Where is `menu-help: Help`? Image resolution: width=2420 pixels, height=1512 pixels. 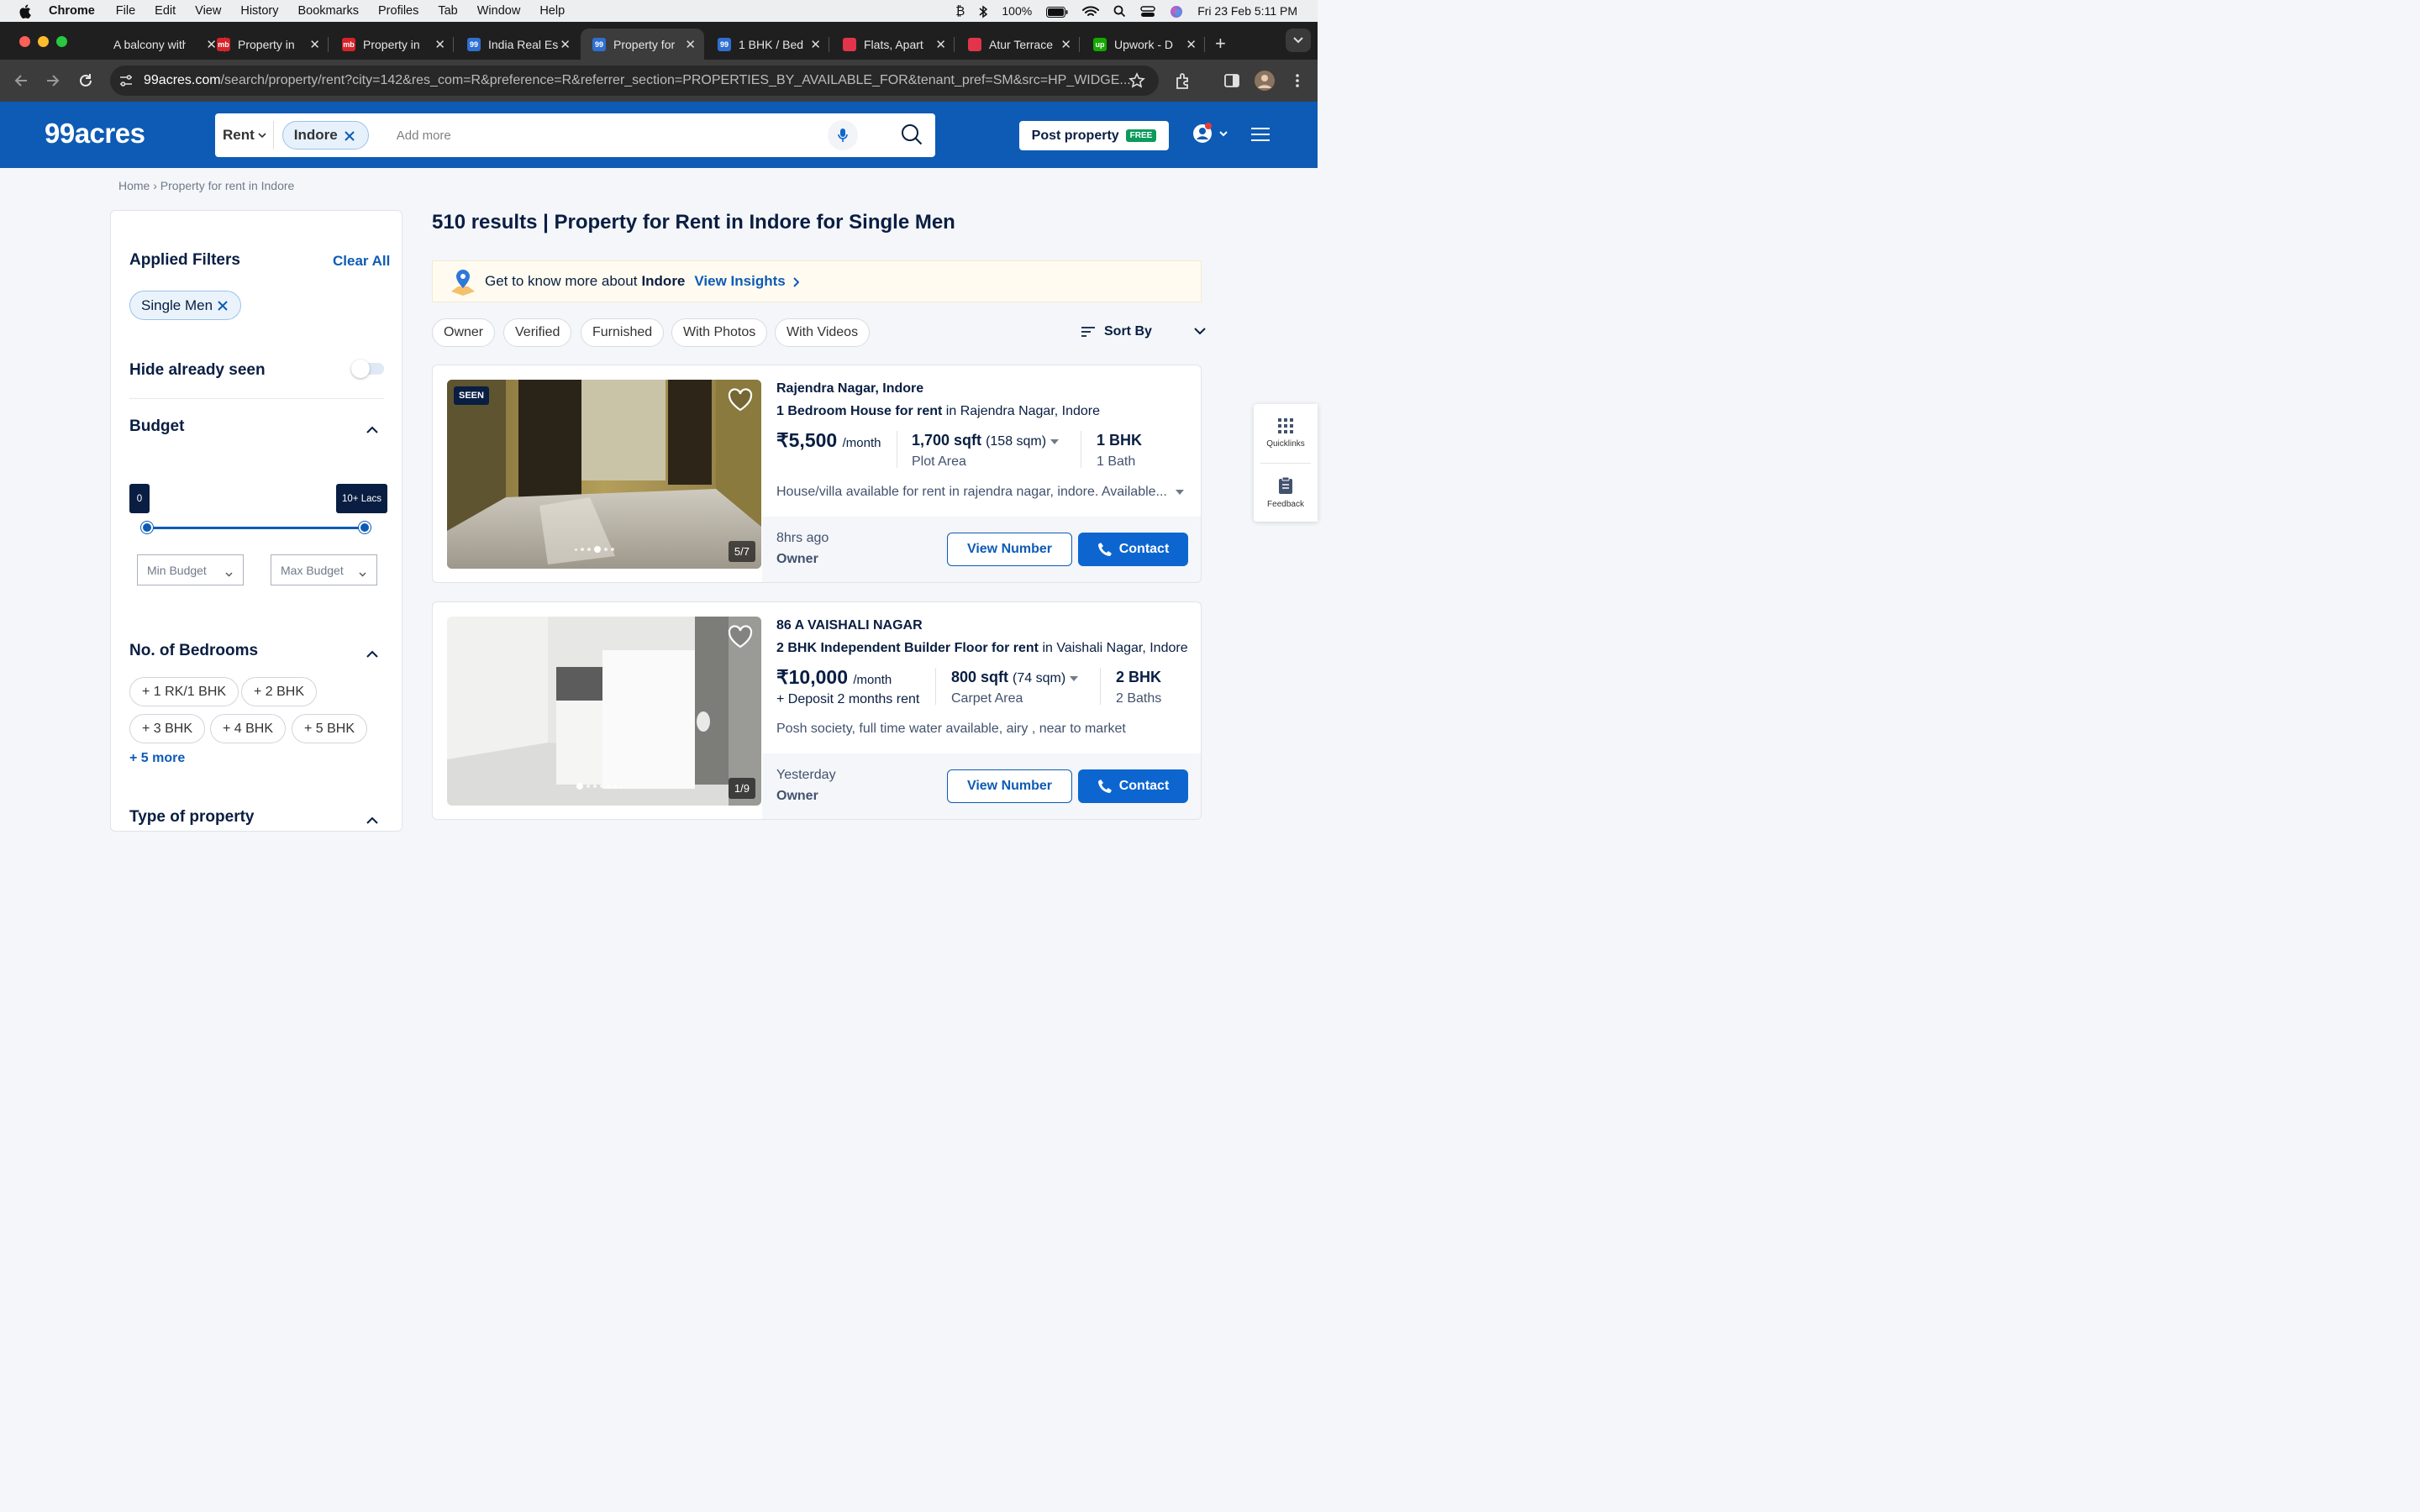 menu-help: Help is located at coordinates (552, 11).